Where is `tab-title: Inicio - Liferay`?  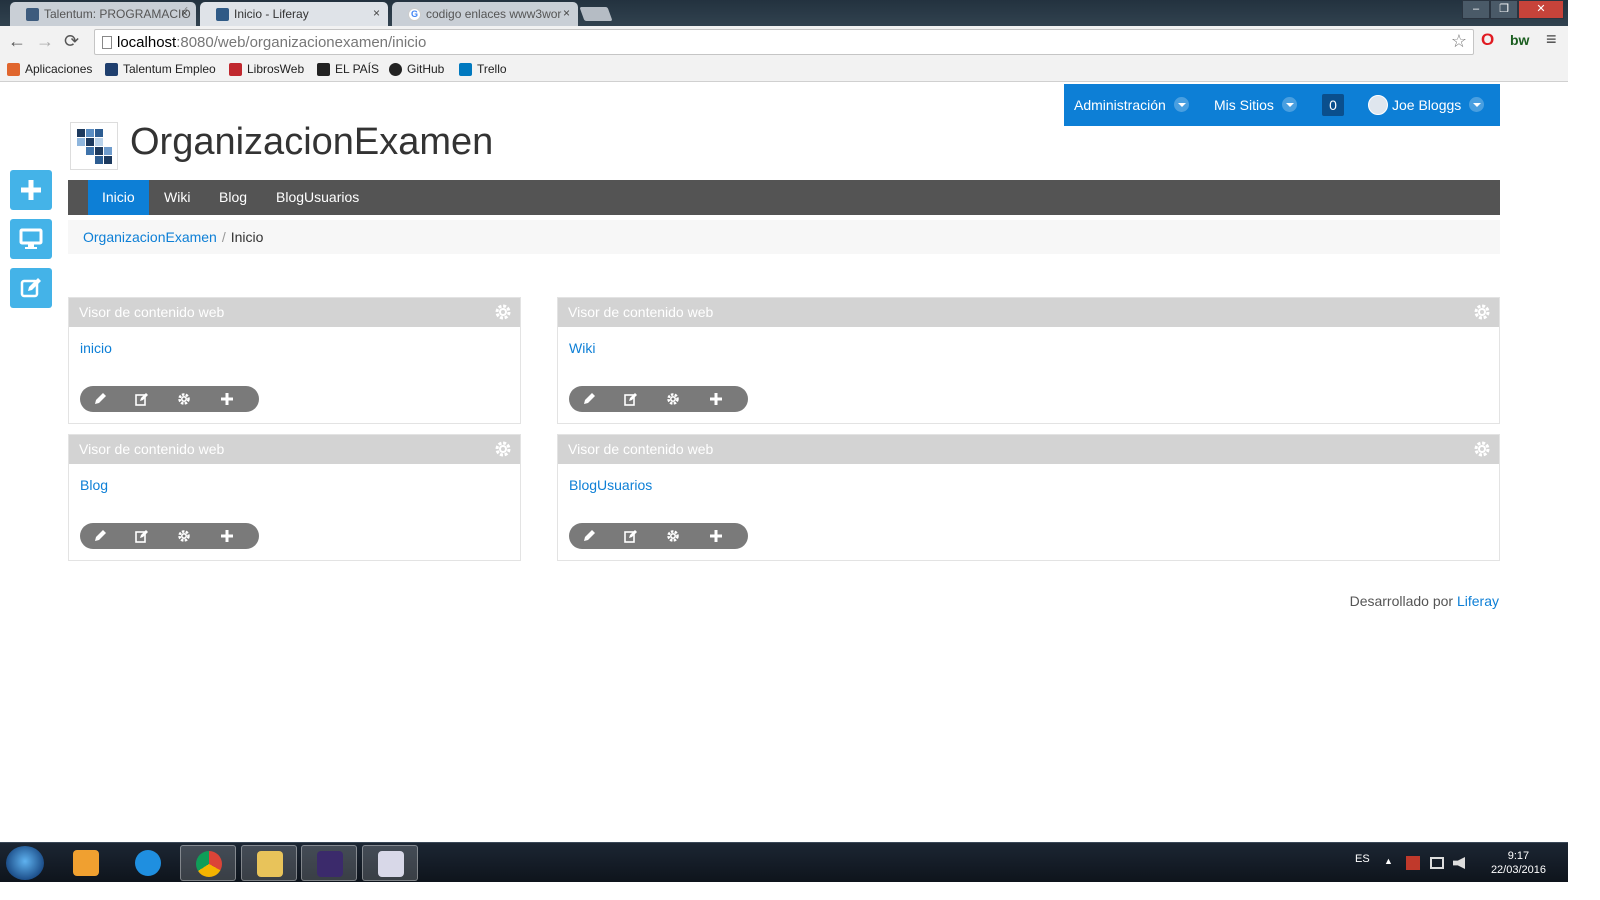
tab-title: Inicio - Liferay is located at coordinates (271, 14).